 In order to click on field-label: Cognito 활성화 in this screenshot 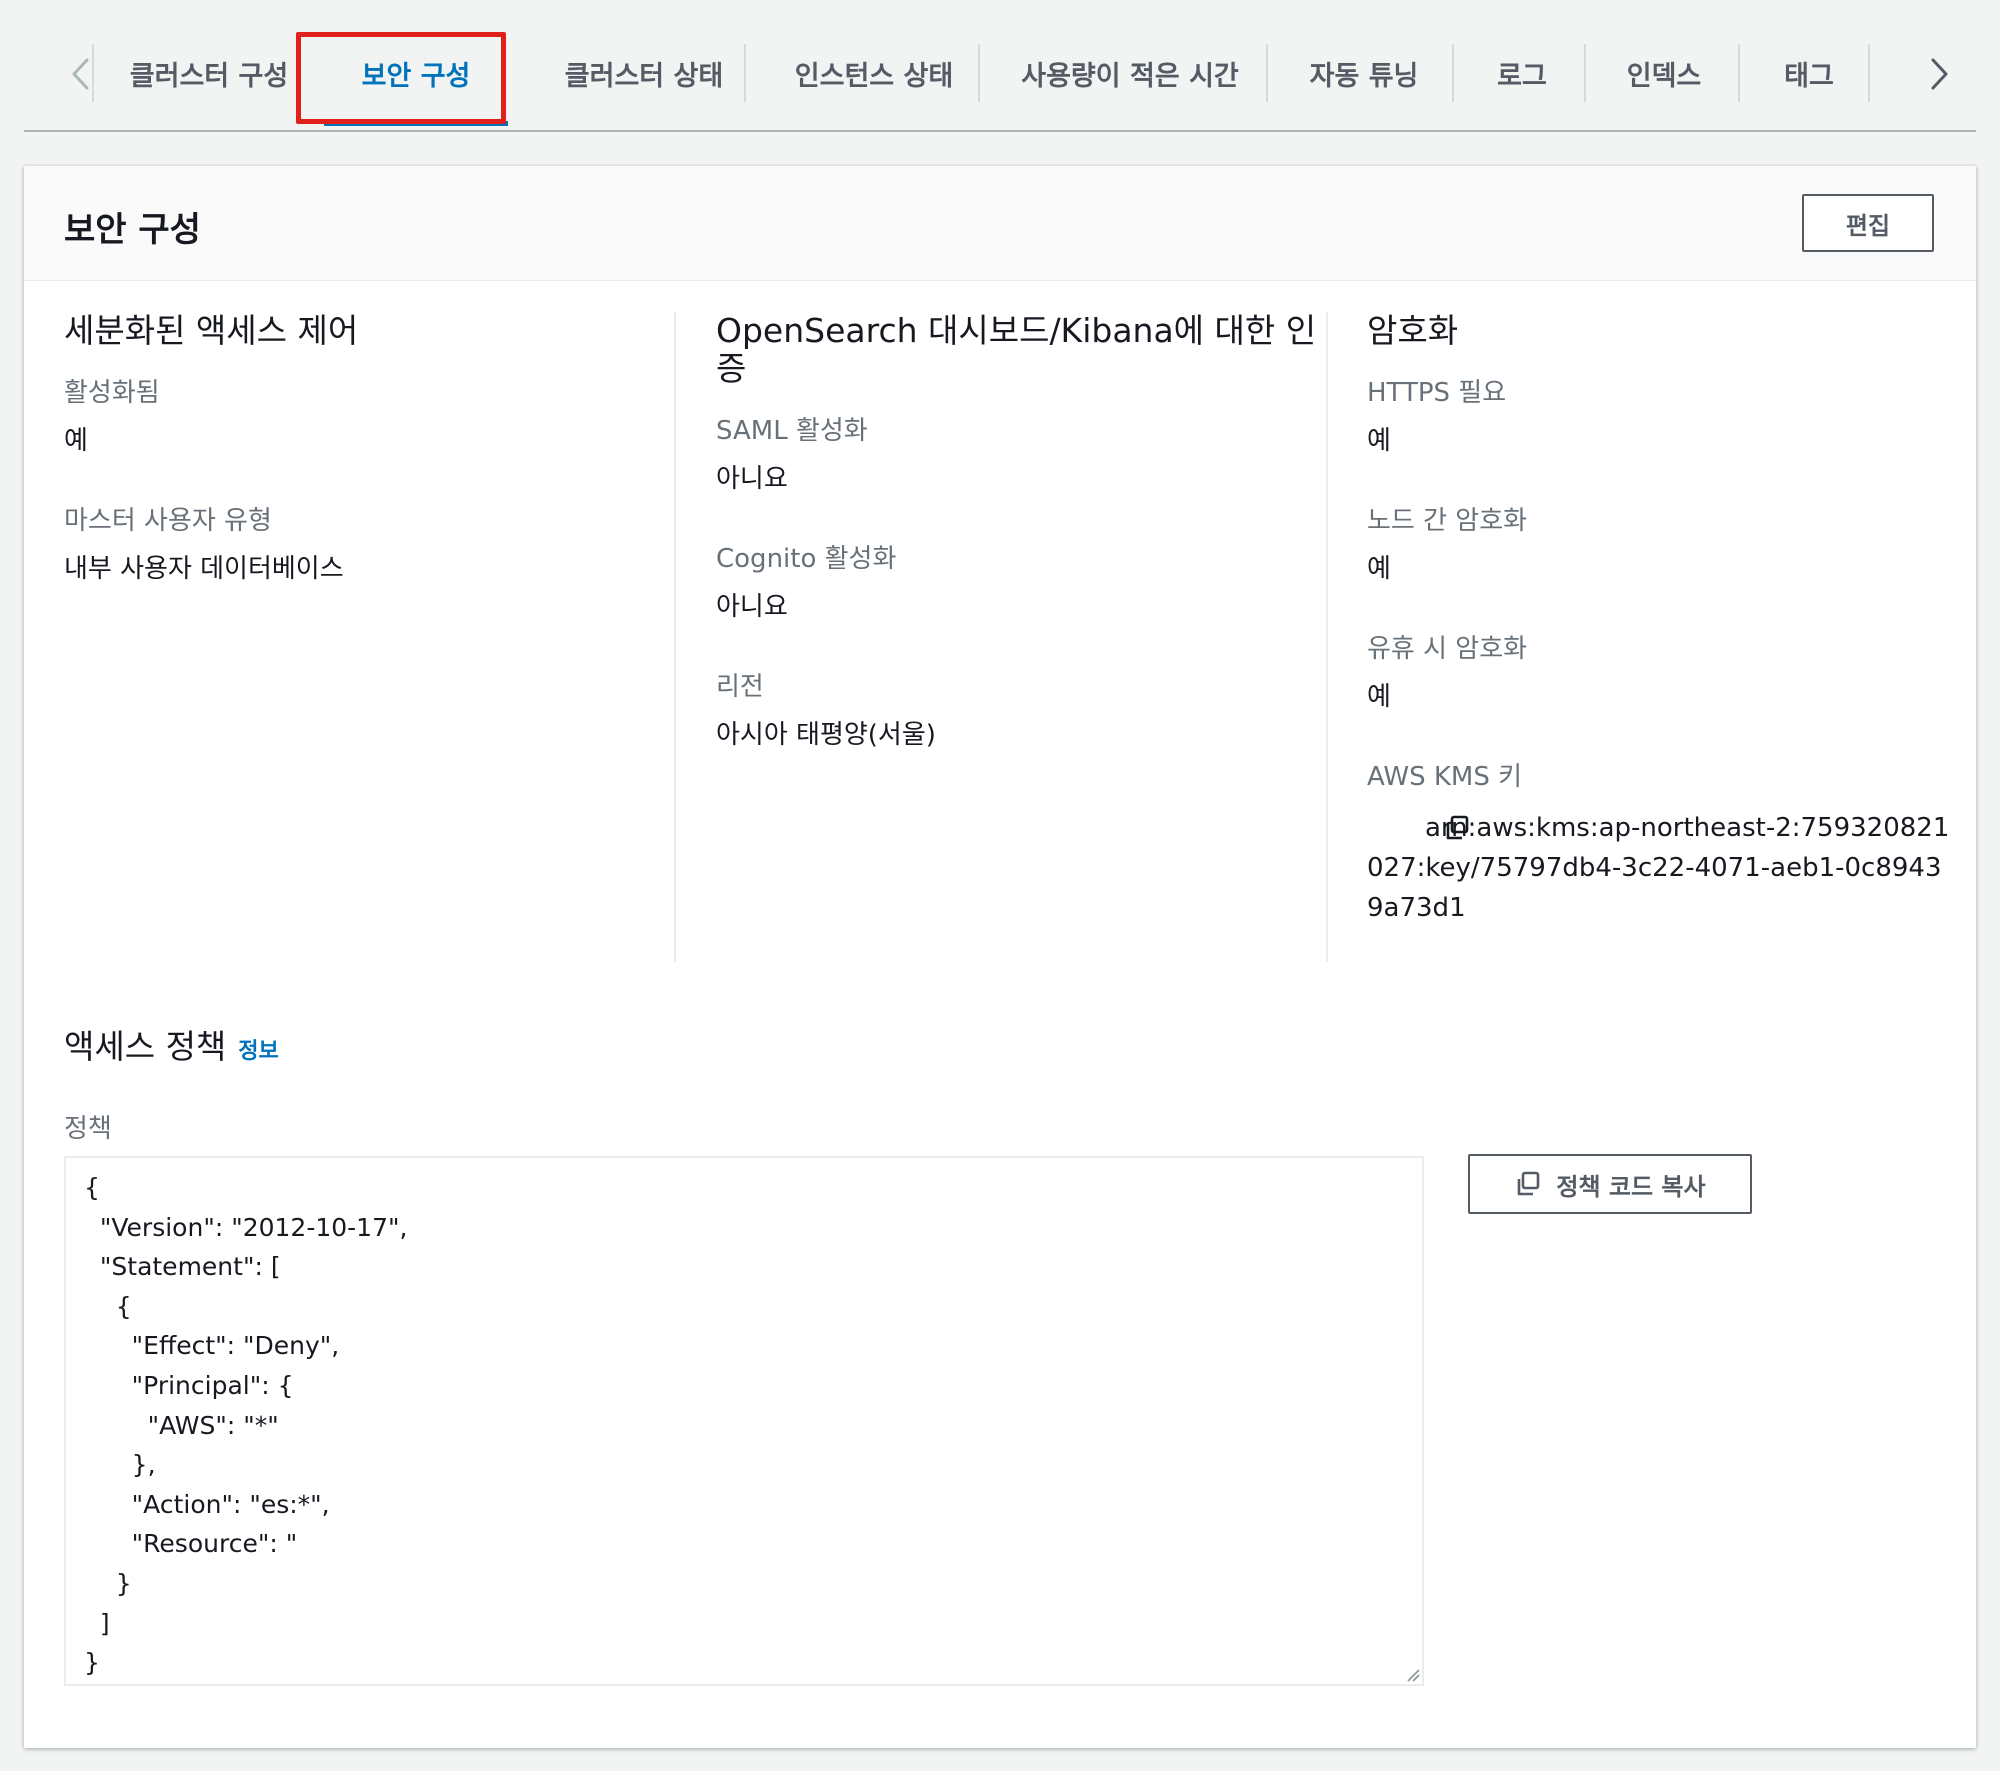, I will do `click(806, 559)`.